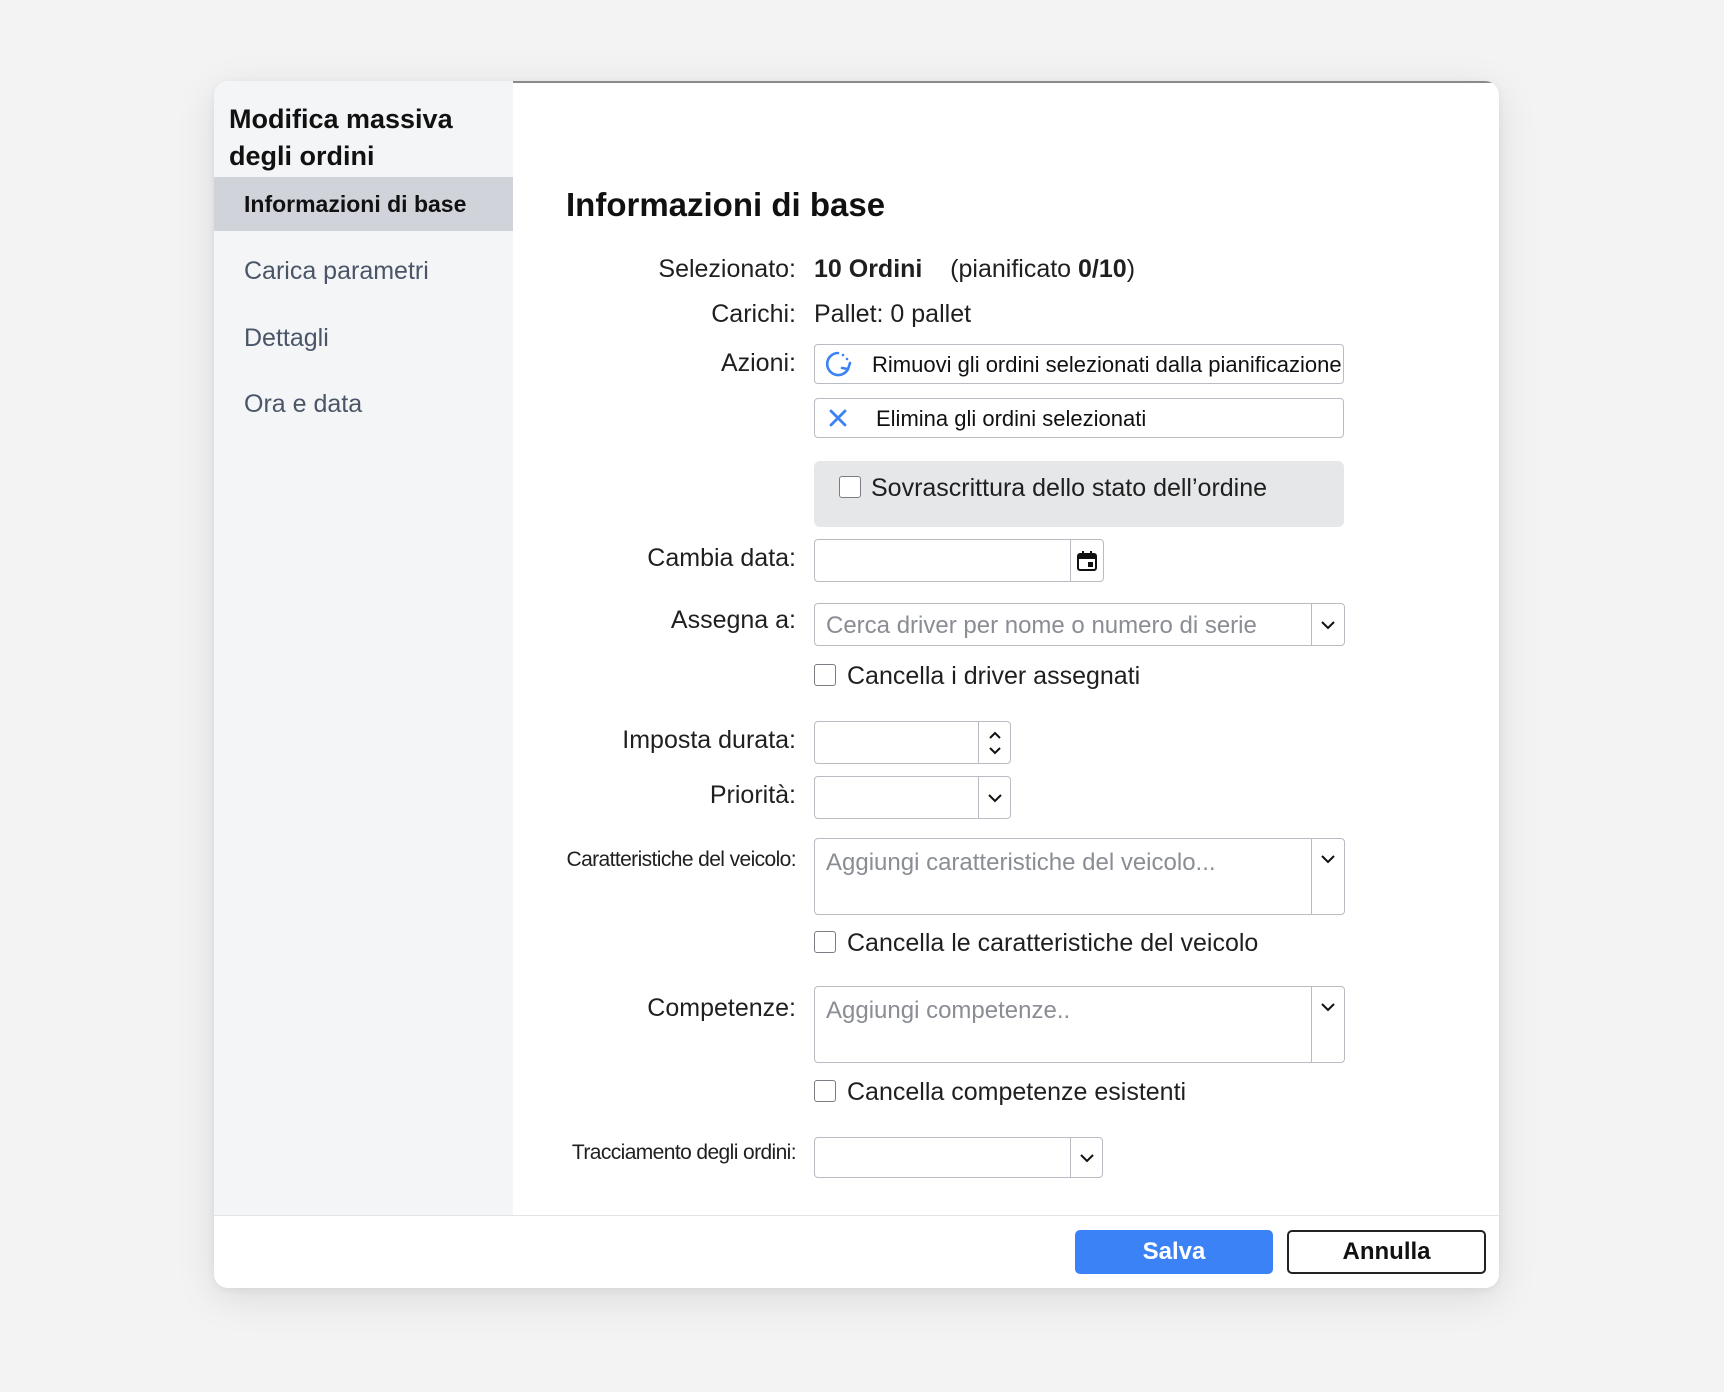 This screenshot has height=1392, width=1724. I want to click on clear-vehicle-features-checkbox, so click(825, 942).